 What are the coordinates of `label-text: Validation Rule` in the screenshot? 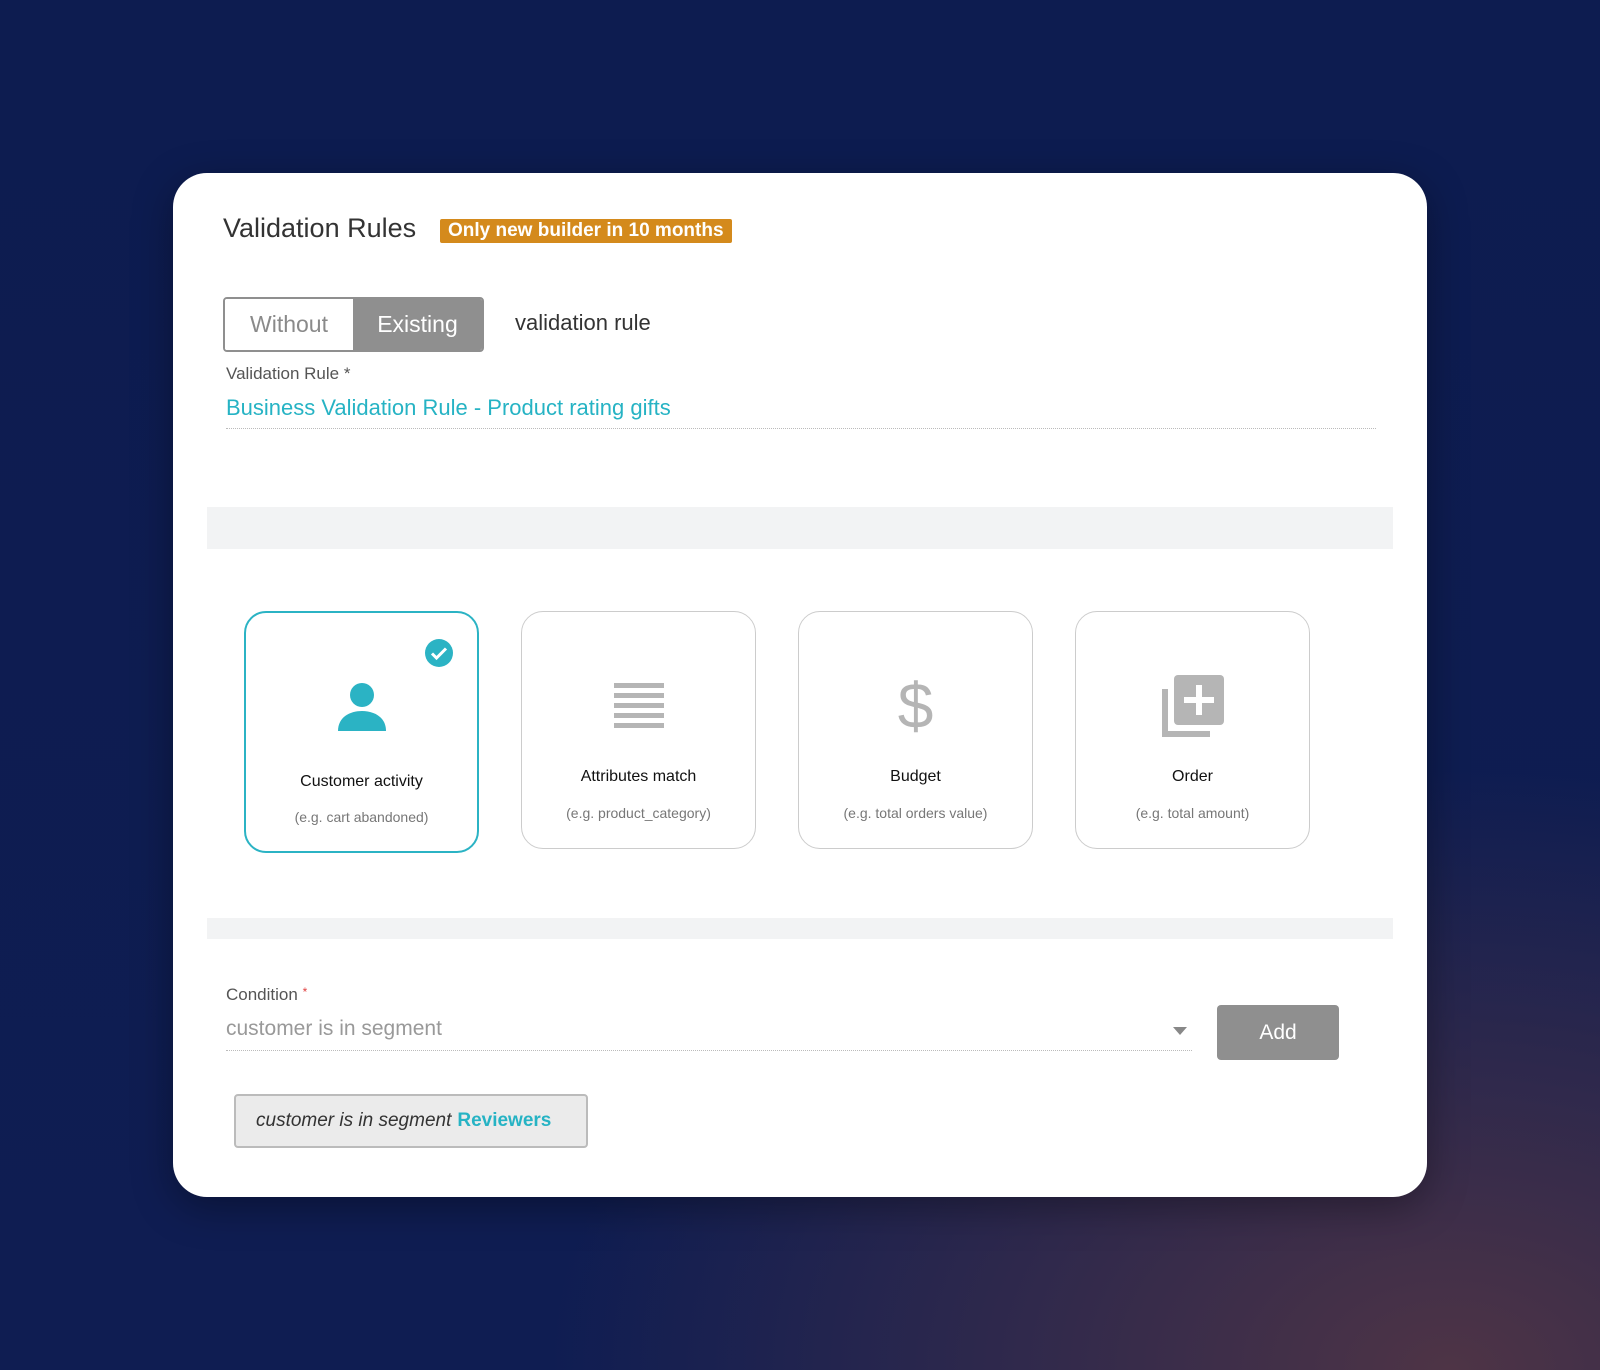 It's located at (283, 373).